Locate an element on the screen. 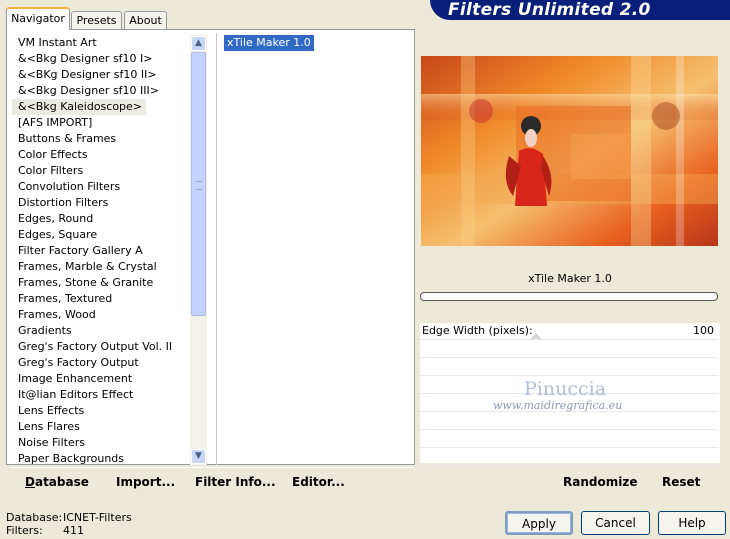 This screenshot has width=730, height=539. category-item: Frames, Stone & Granite is located at coordinates (101, 283).